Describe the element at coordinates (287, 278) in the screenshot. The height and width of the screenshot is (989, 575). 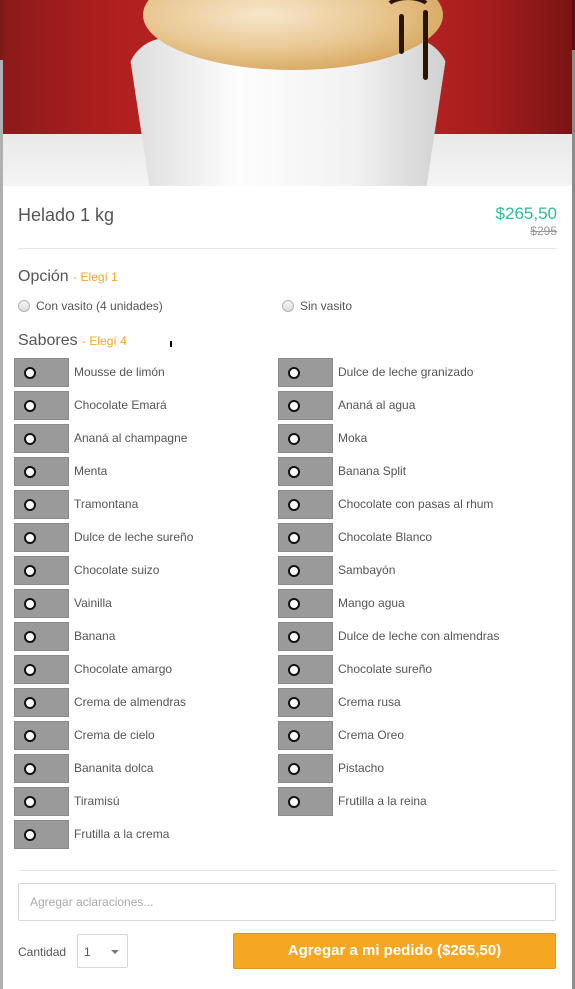
I see `opcion-header: Opción - Elegí 1` at that location.